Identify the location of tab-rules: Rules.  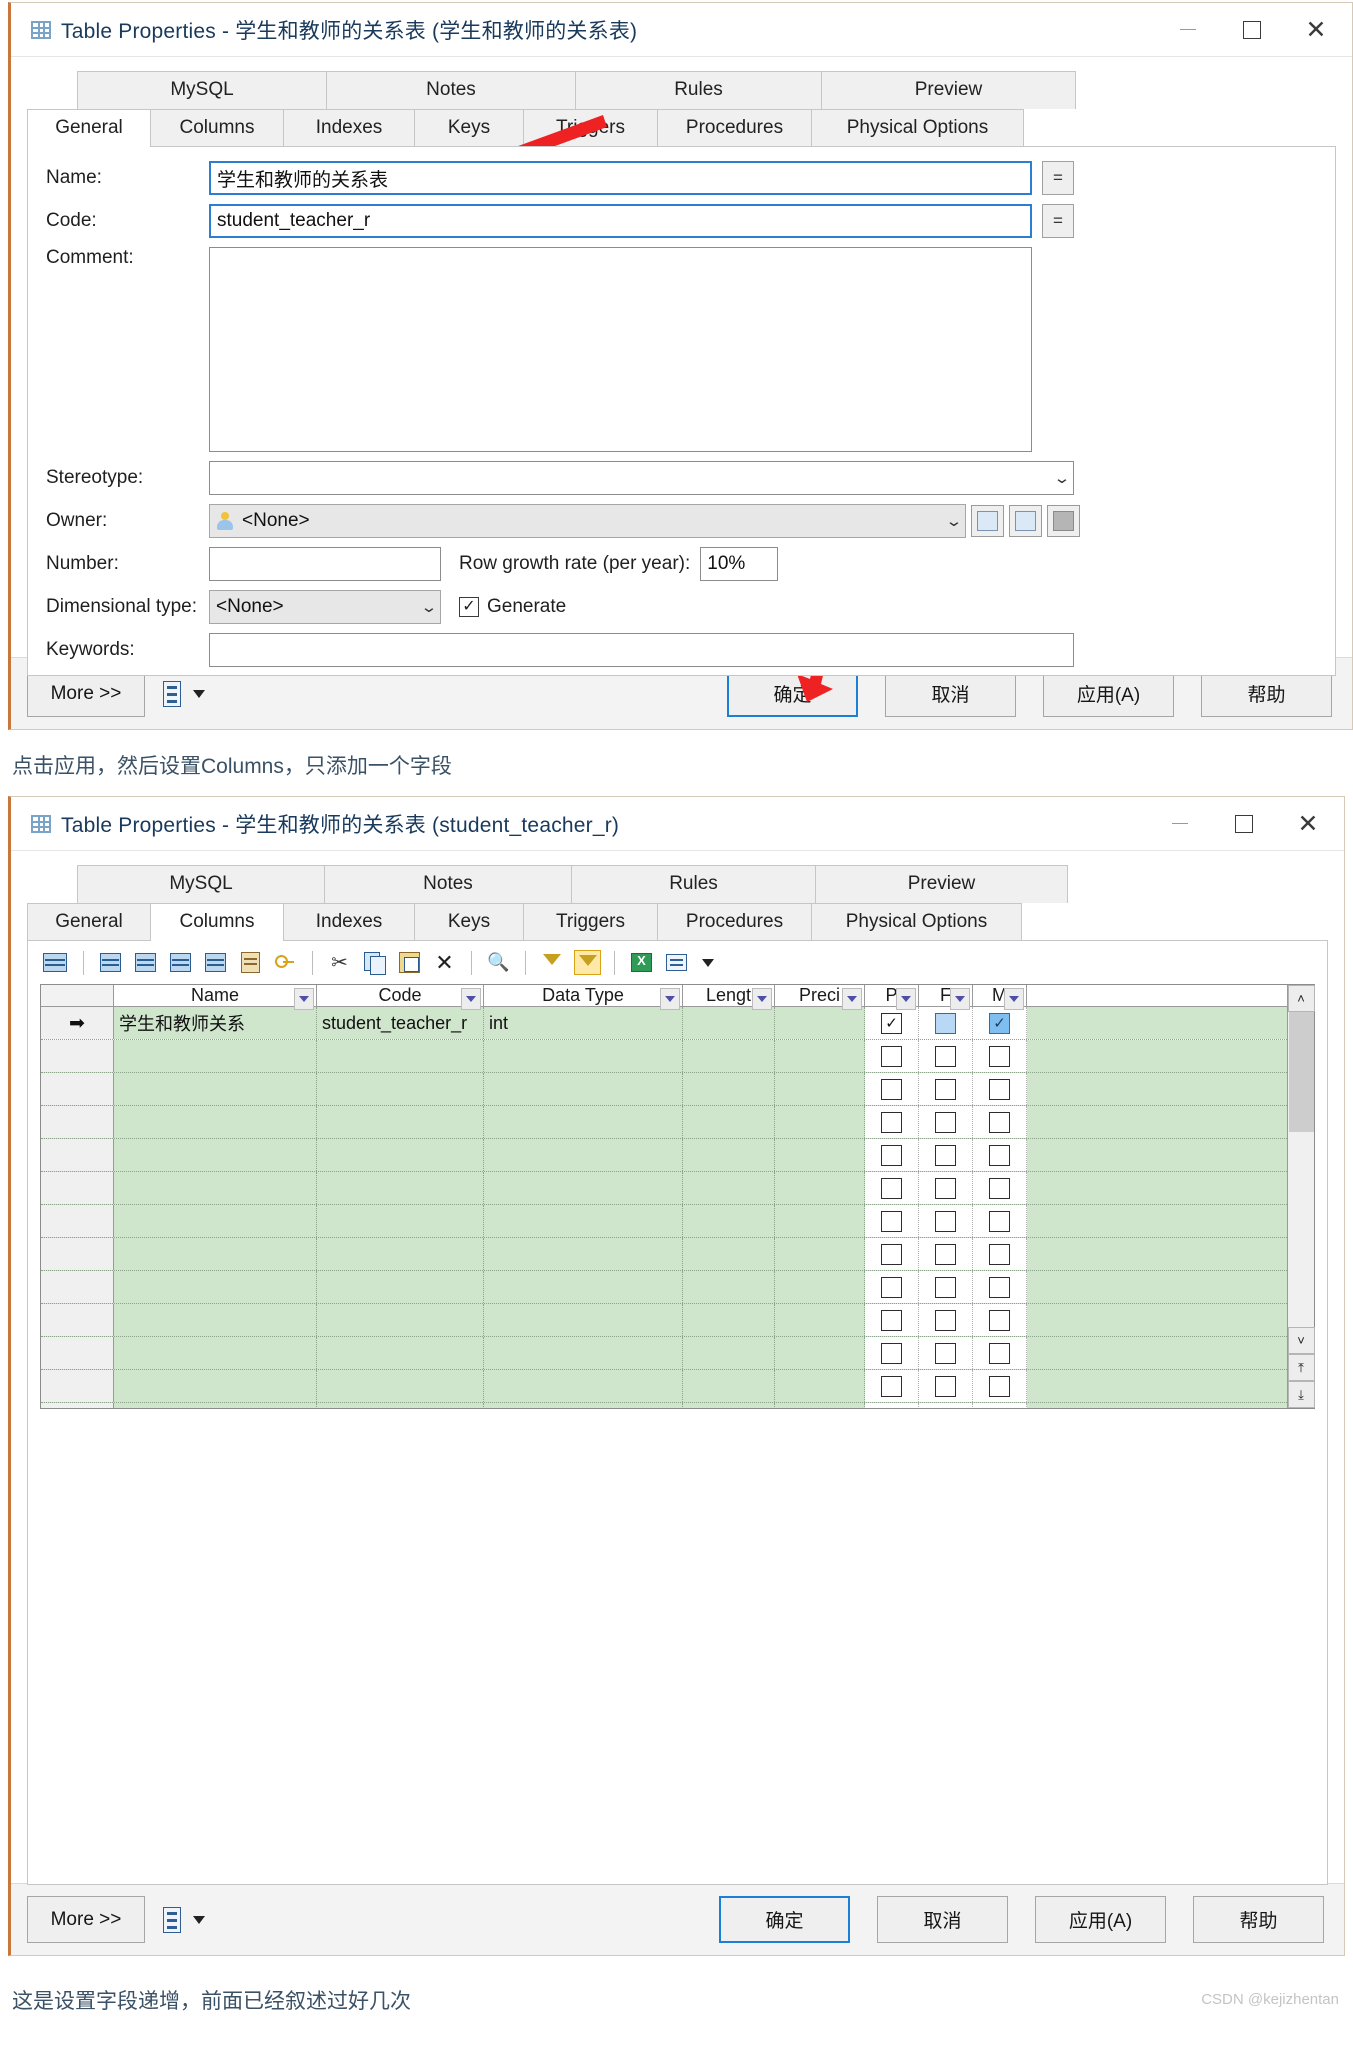
(698, 90).